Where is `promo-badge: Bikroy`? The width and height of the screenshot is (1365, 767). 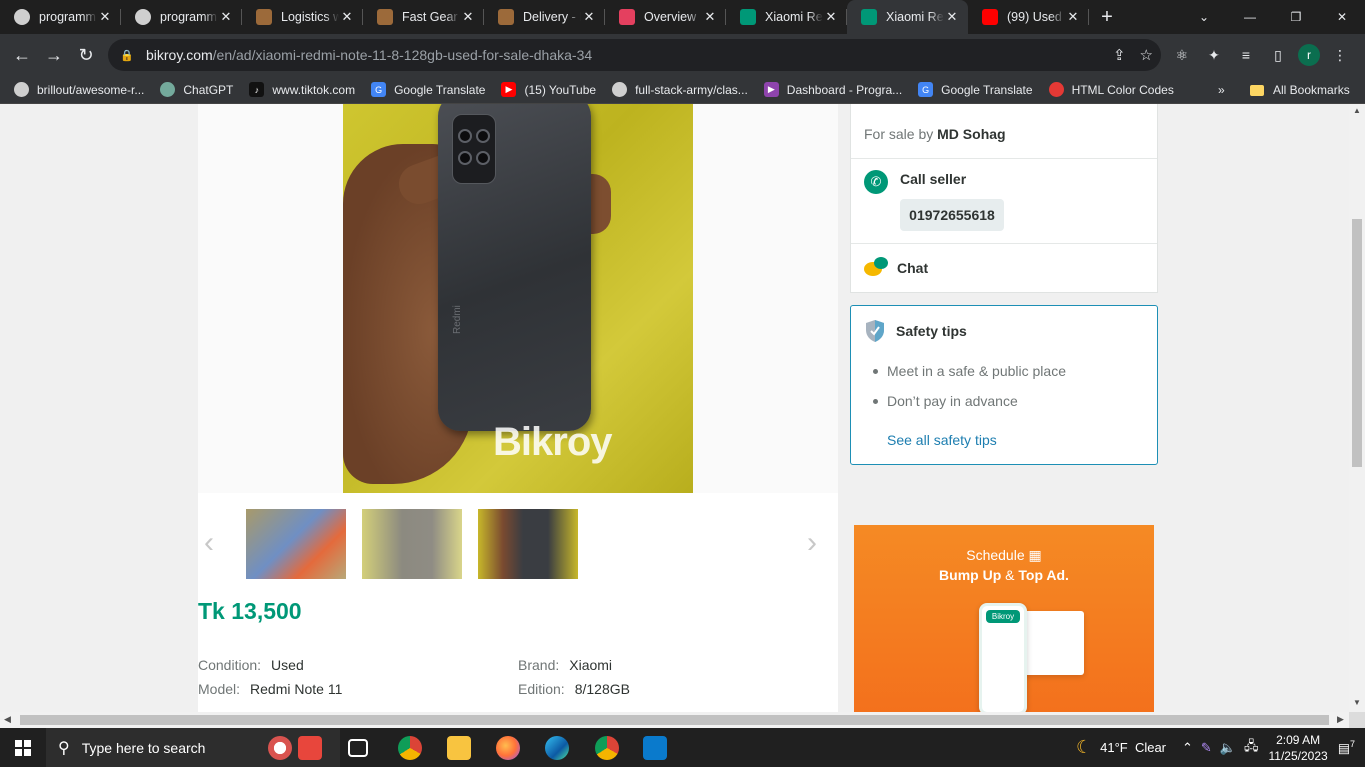
promo-badge: Bikroy is located at coordinates (1003, 616).